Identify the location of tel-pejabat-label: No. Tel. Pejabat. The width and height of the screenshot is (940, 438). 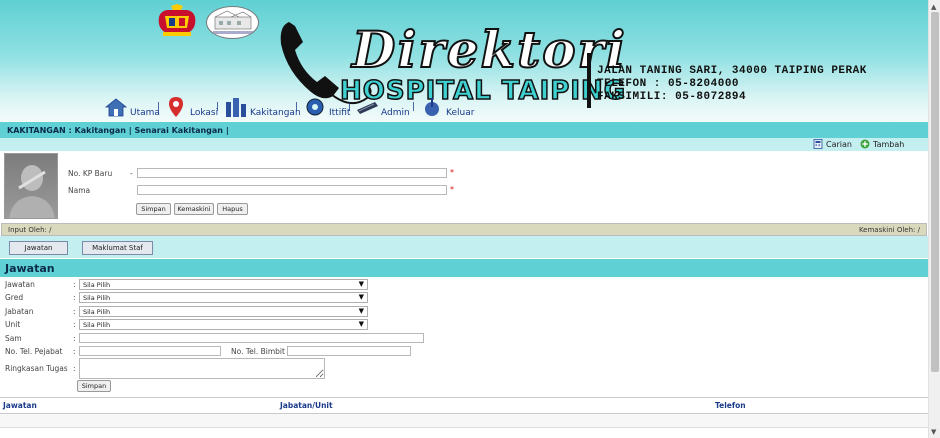
(34, 351).